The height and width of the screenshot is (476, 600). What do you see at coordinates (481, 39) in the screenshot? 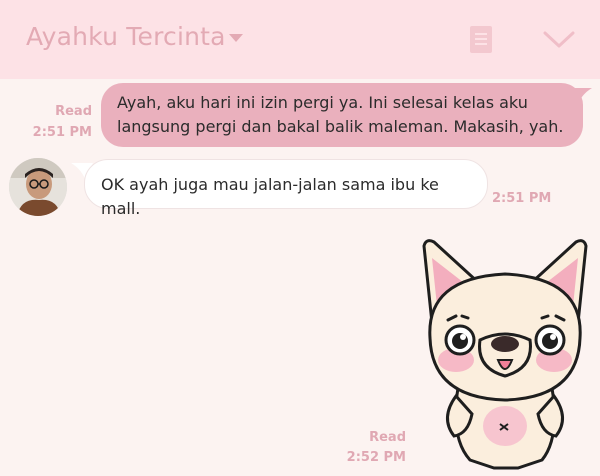
I see `notes-menu-icon` at bounding box center [481, 39].